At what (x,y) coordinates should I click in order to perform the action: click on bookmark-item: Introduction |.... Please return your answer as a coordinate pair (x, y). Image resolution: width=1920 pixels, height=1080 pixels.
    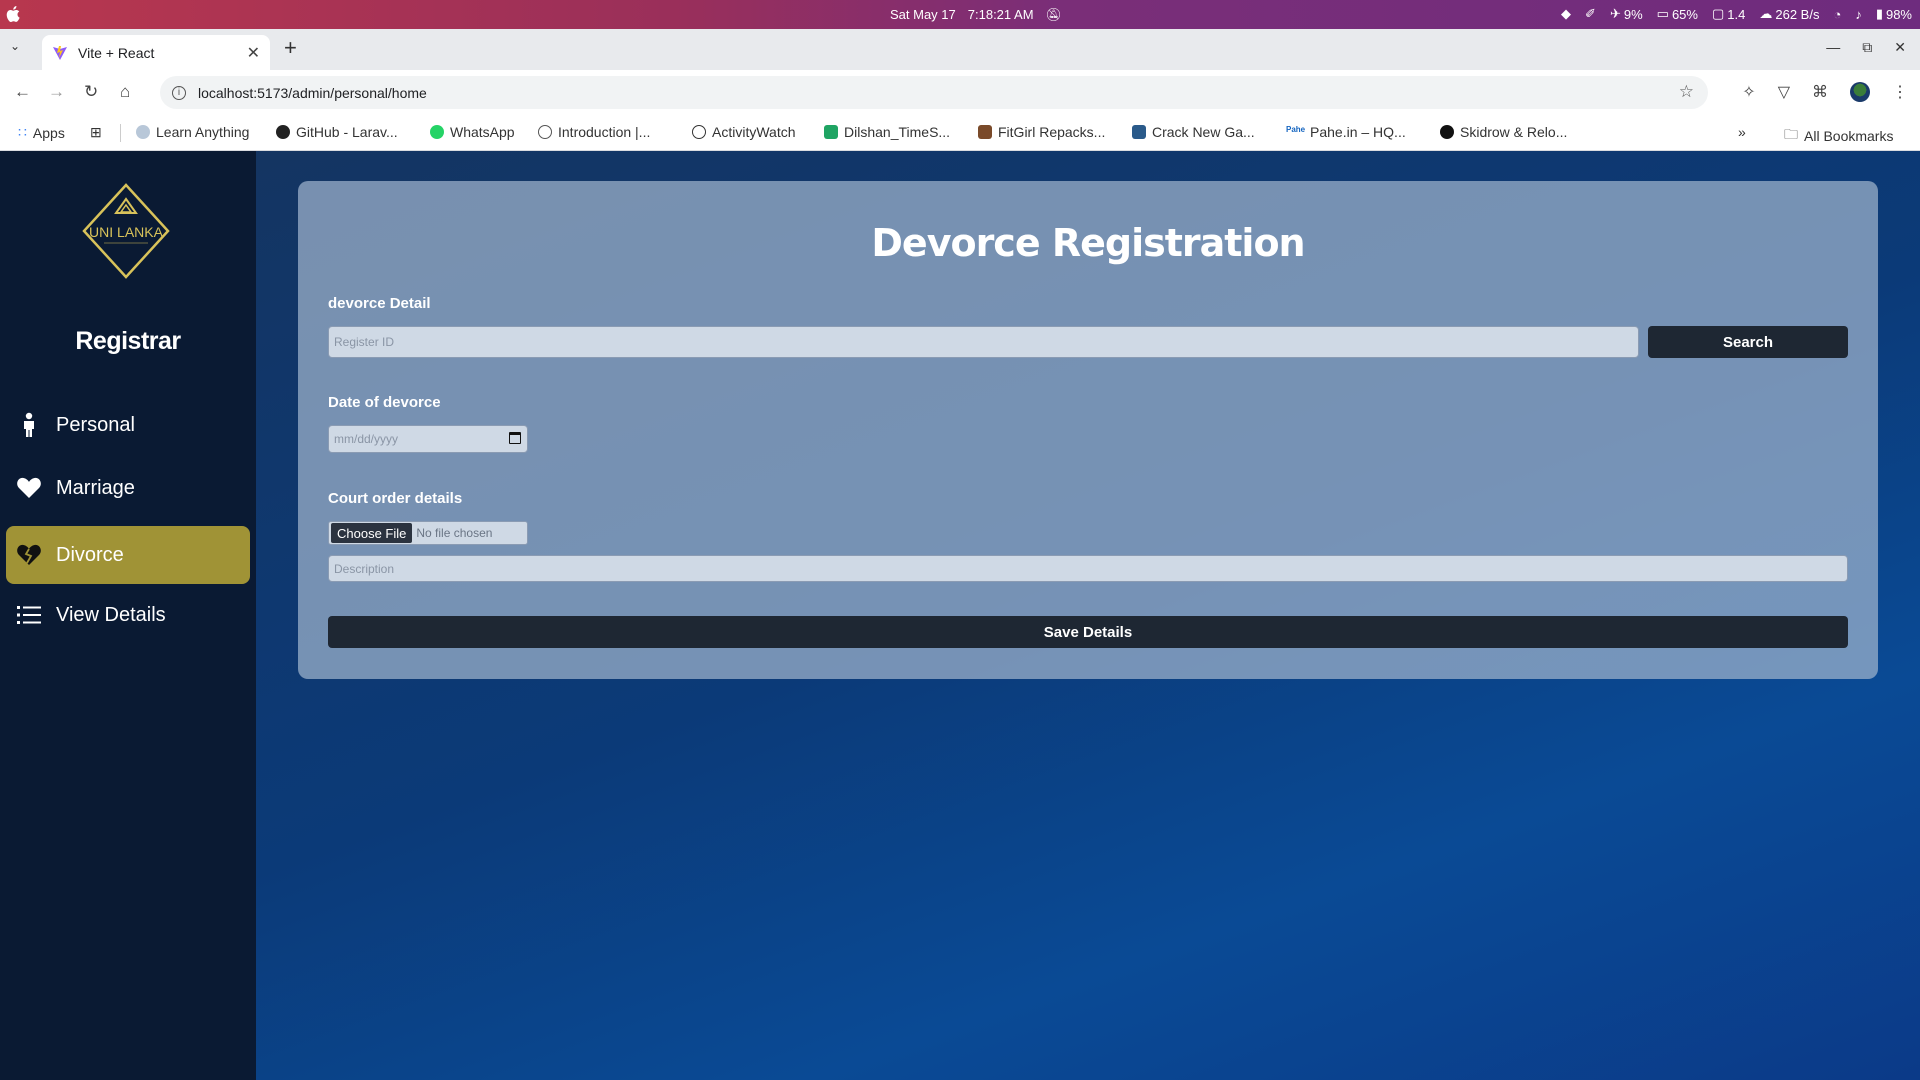
    Looking at the image, I should click on (594, 132).